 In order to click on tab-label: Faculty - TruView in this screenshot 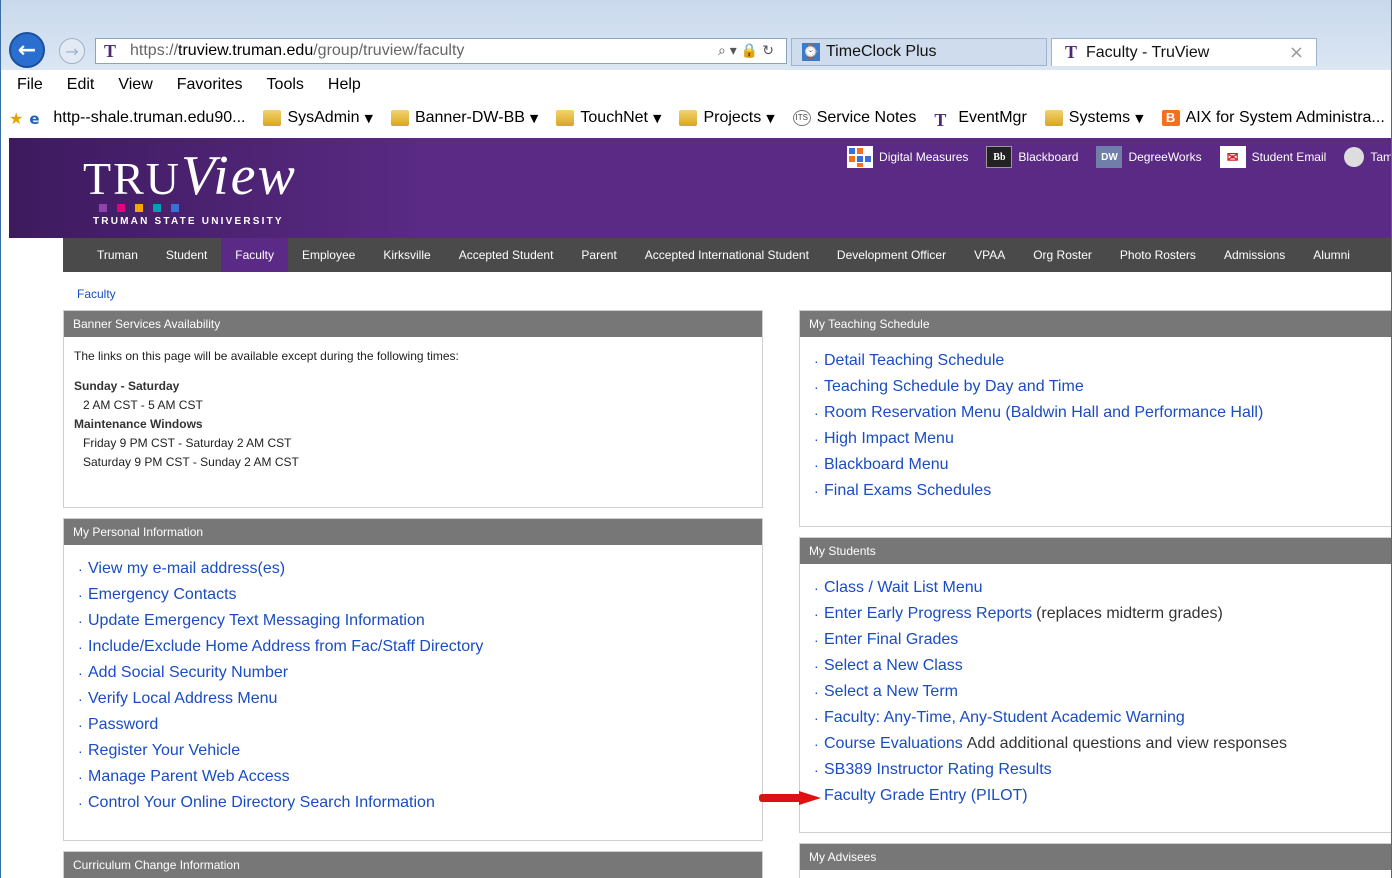, I will do `click(1148, 52)`.